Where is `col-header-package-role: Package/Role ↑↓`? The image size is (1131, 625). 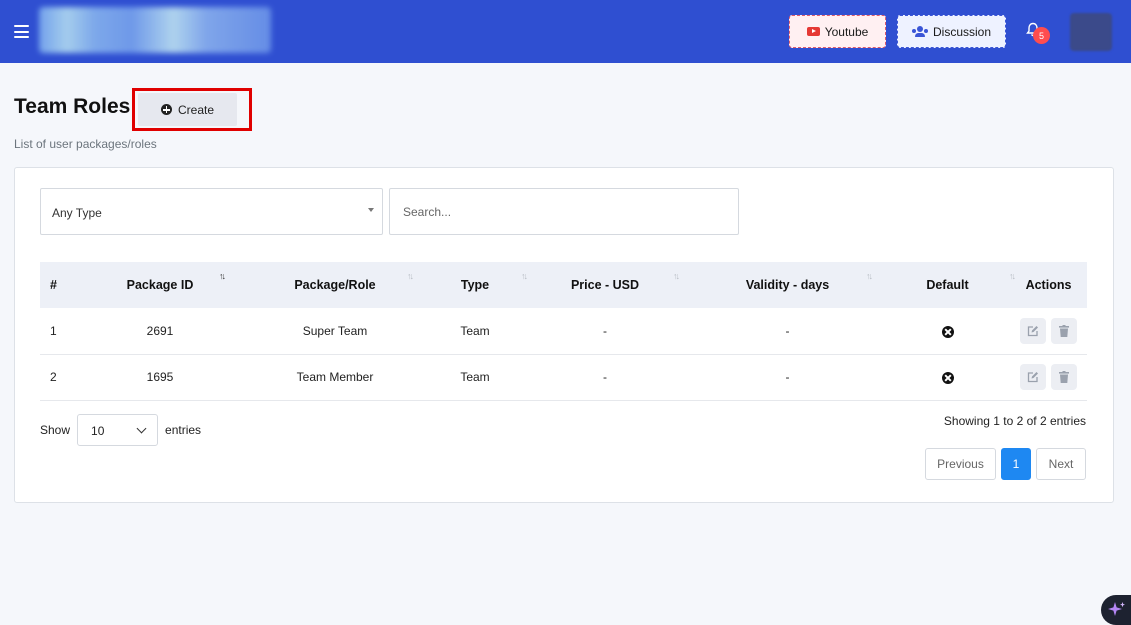 col-header-package-role: Package/Role ↑↓ is located at coordinates (335, 285).